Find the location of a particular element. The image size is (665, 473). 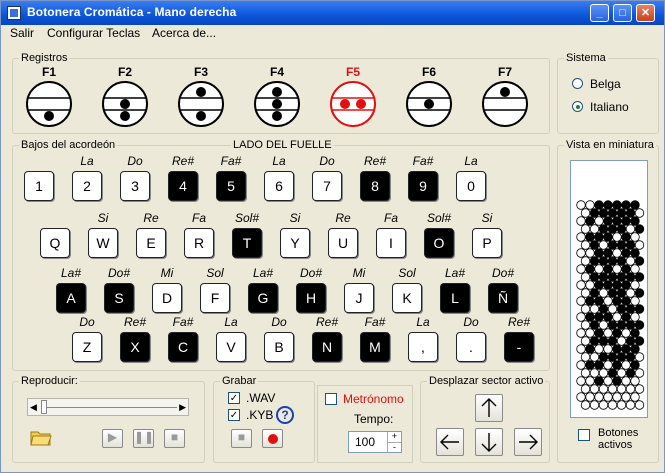

move-right-button is located at coordinates (528, 442).